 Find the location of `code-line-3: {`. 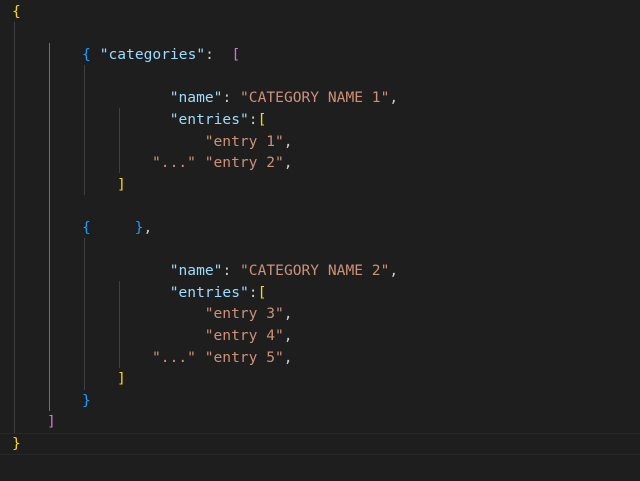

code-line-3: { is located at coordinates (320, 55).